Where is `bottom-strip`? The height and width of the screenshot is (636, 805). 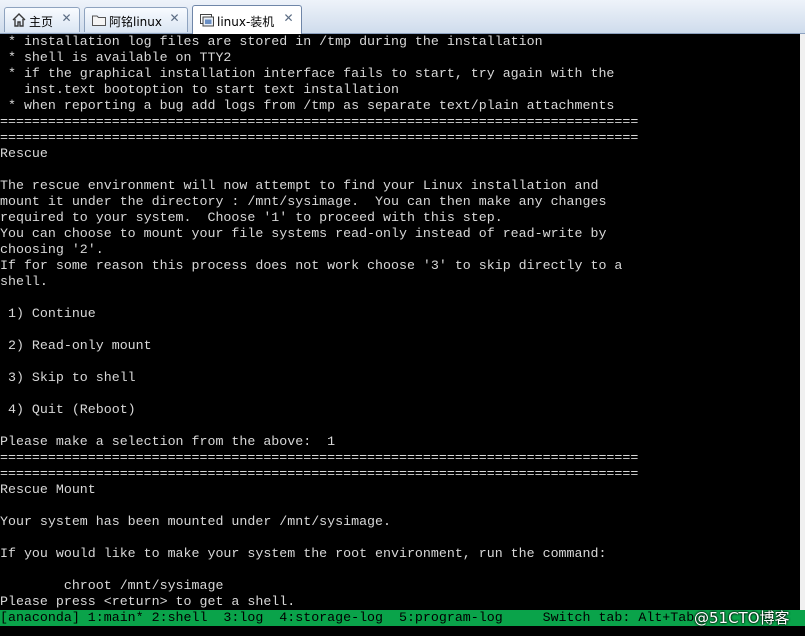
bottom-strip is located at coordinates (402, 631).